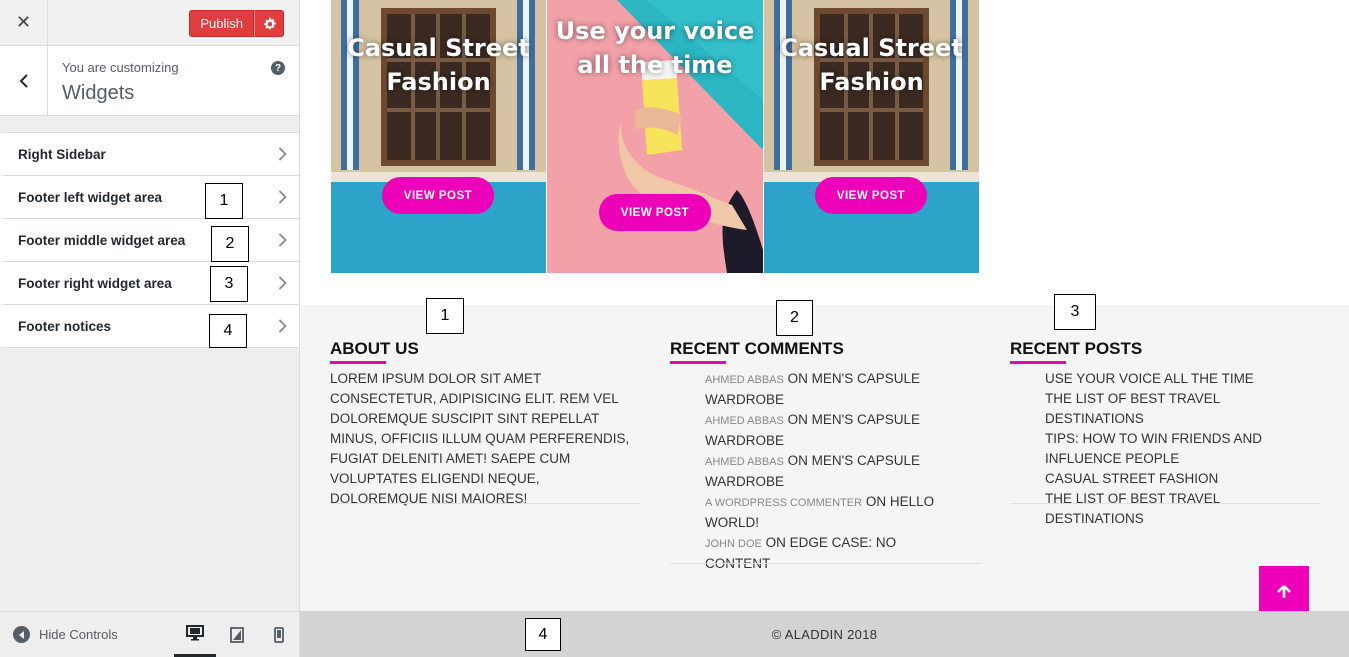 The width and height of the screenshot is (1349, 657). I want to click on customizer-section-header: You are customizing Widgets ?, so click(149, 81).